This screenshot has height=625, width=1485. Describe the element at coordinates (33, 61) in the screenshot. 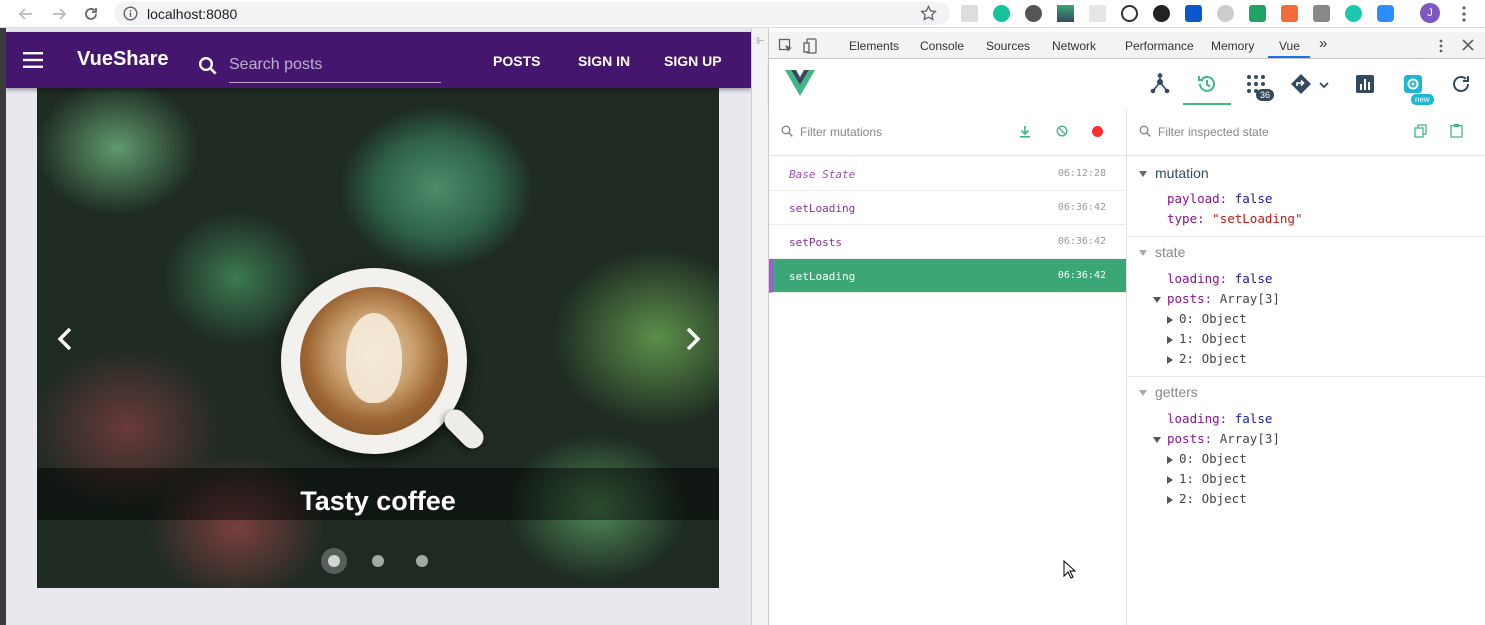

I see `hamburger-menu-icon` at that location.